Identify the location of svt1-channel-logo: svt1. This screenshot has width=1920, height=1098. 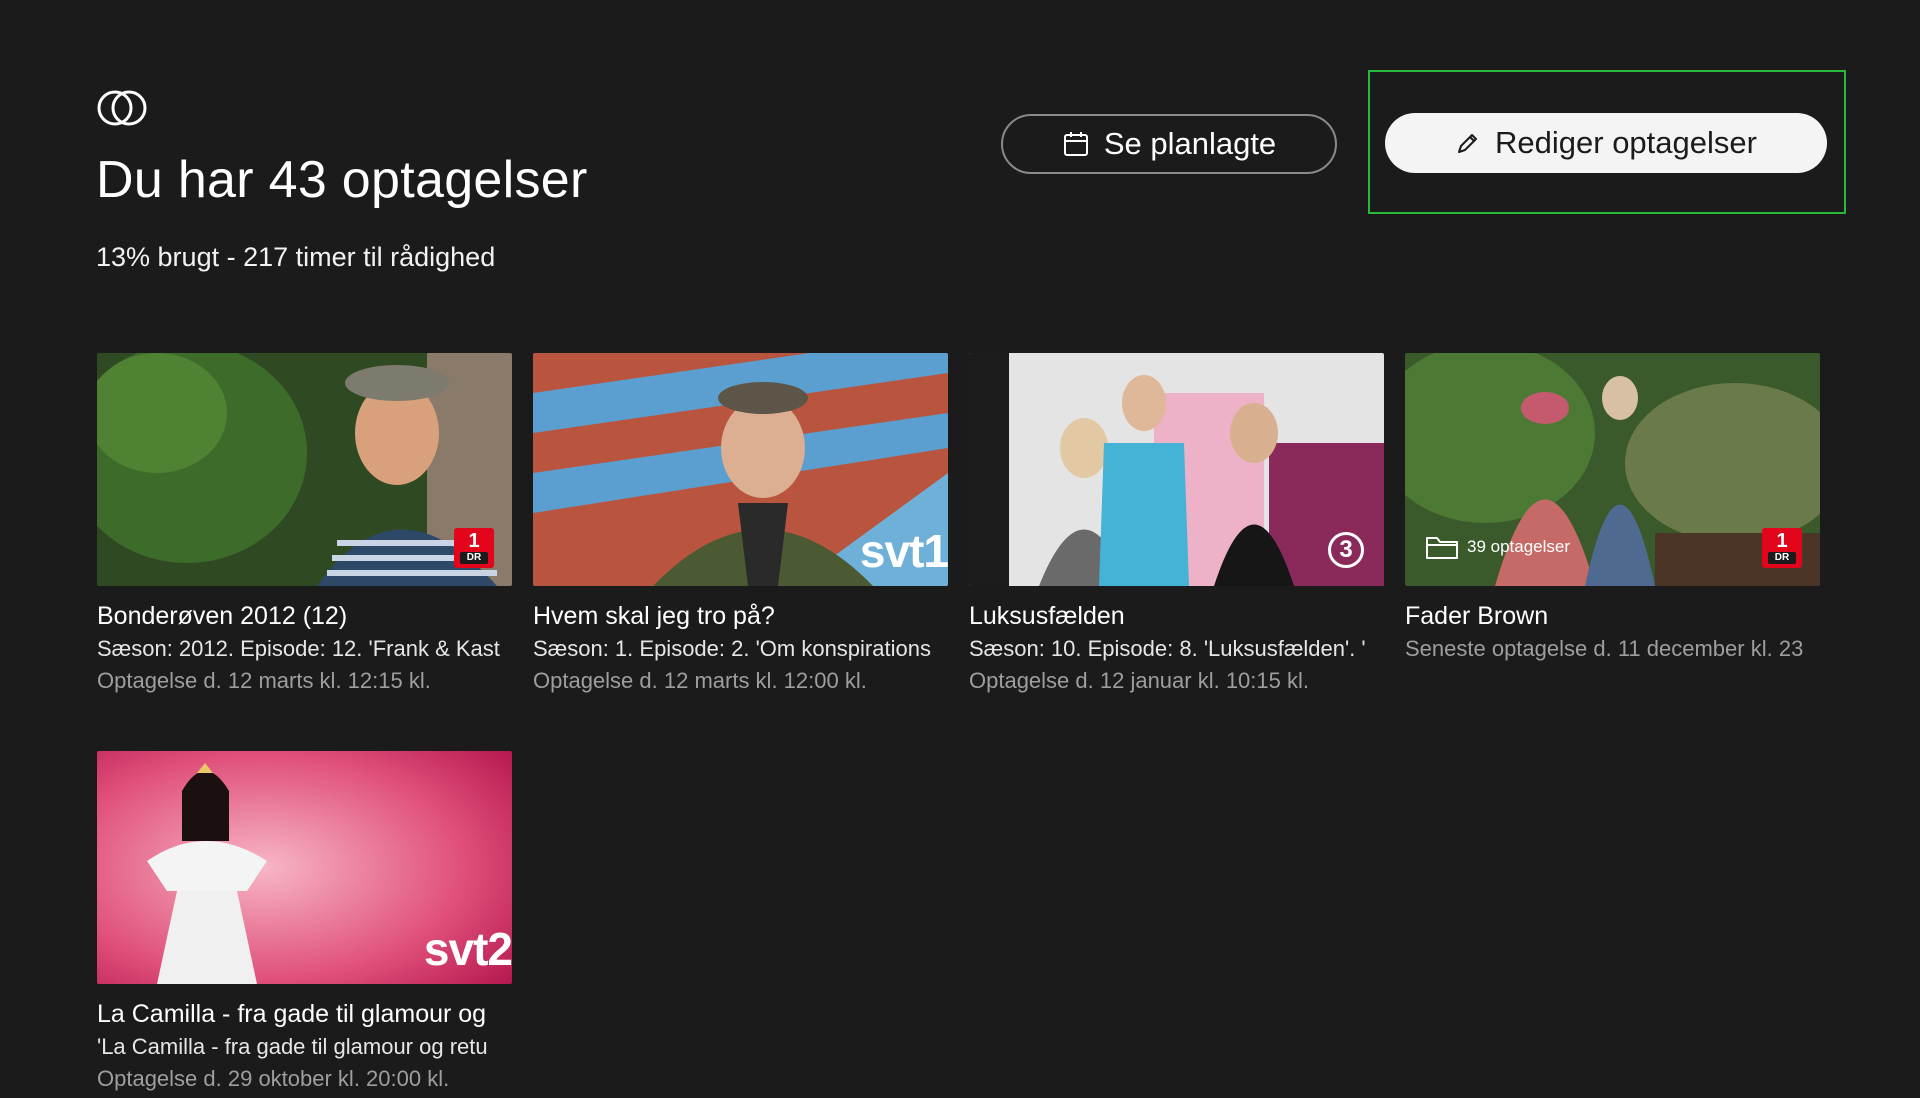
(903, 551).